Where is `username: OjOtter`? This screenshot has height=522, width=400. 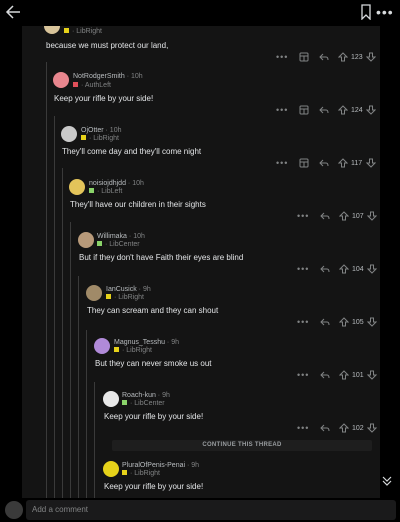 username: OjOtter is located at coordinates (92, 130).